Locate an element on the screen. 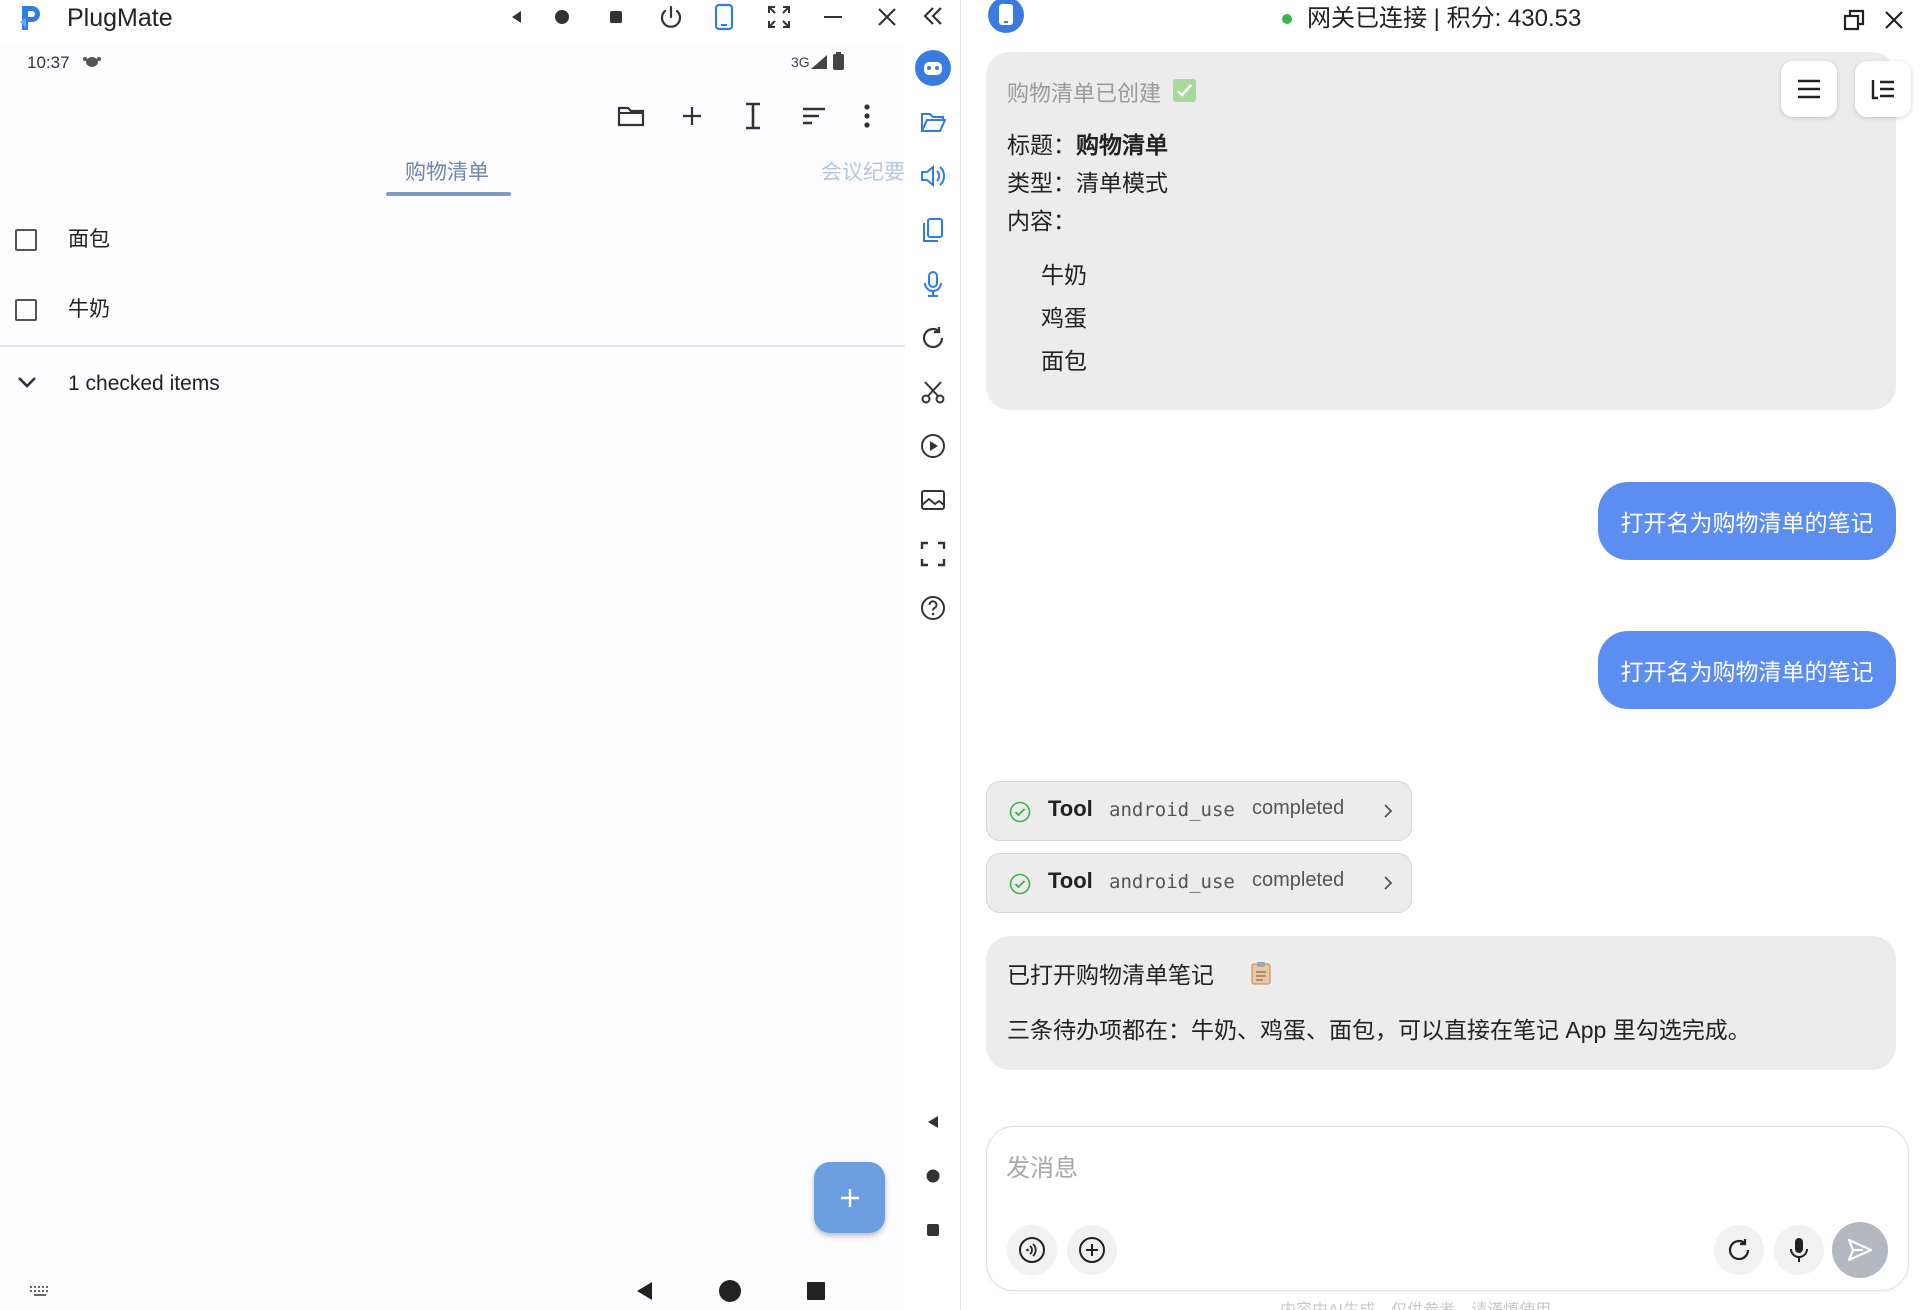 Image resolution: width=1920 pixels, height=1310 pixels. nav-home-button is located at coordinates (730, 1291).